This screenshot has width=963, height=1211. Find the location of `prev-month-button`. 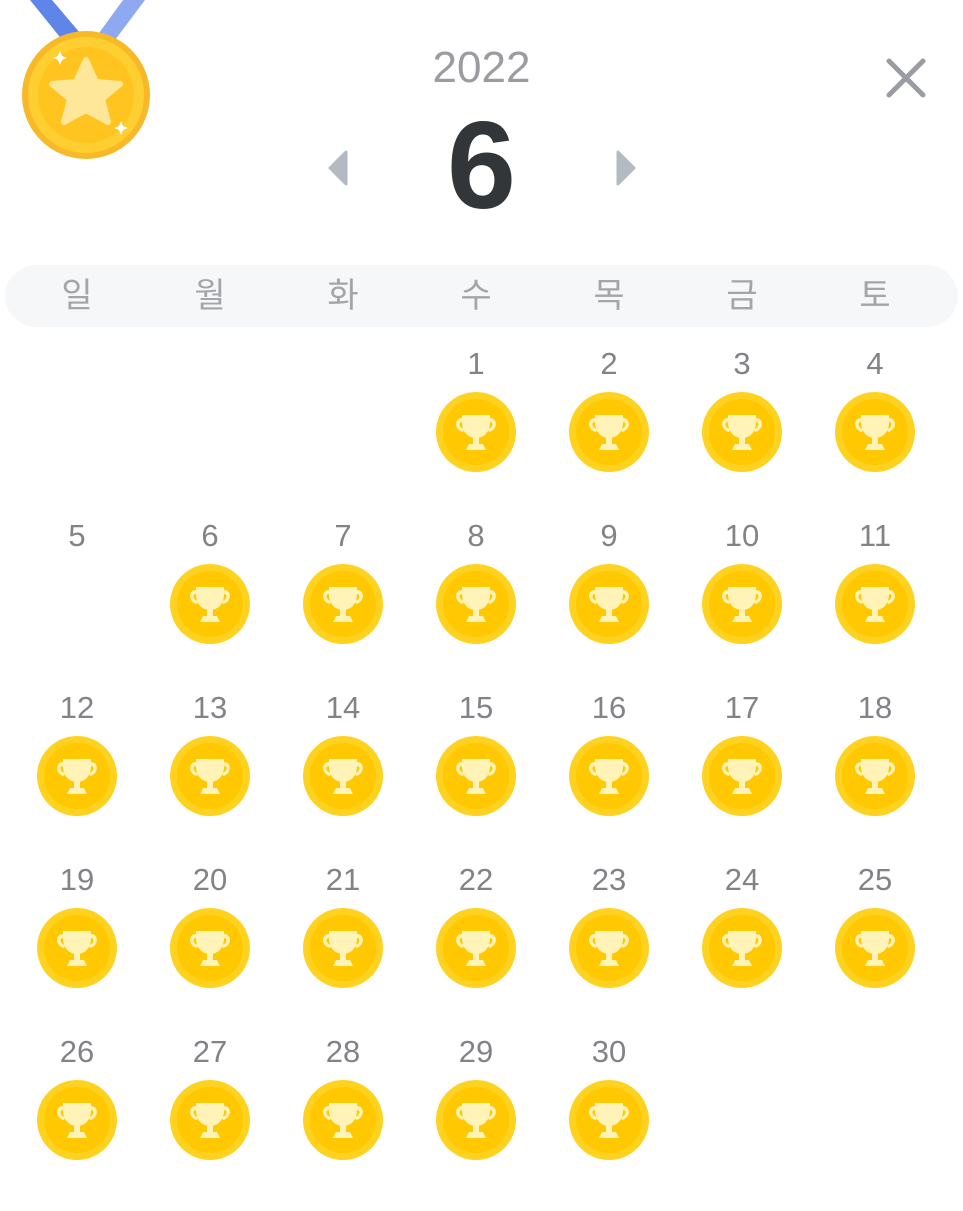

prev-month-button is located at coordinates (338, 168).